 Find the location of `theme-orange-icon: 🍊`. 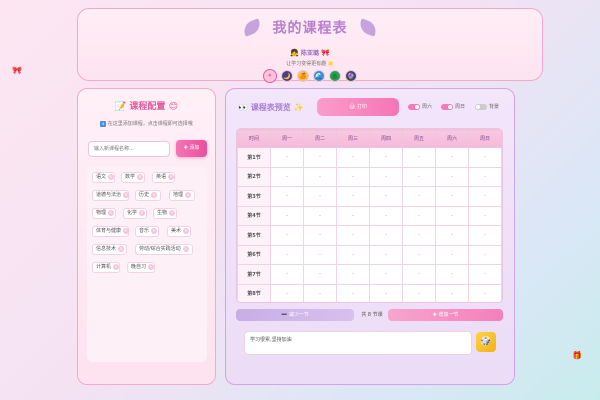

theme-orange-icon: 🍊 is located at coordinates (303, 76).